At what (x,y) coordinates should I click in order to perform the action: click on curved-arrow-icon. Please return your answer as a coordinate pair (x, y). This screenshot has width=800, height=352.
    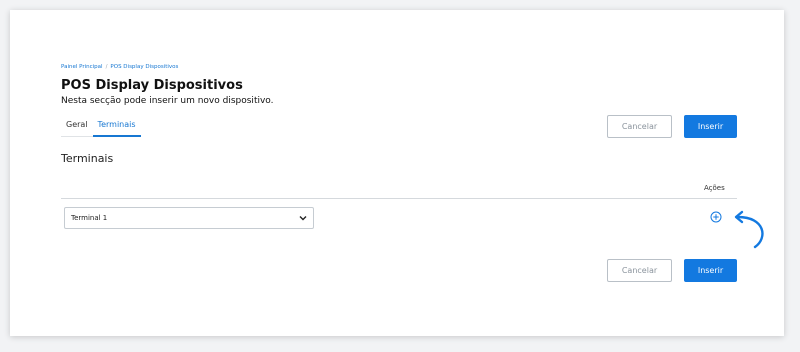
    Looking at the image, I should click on (749, 229).